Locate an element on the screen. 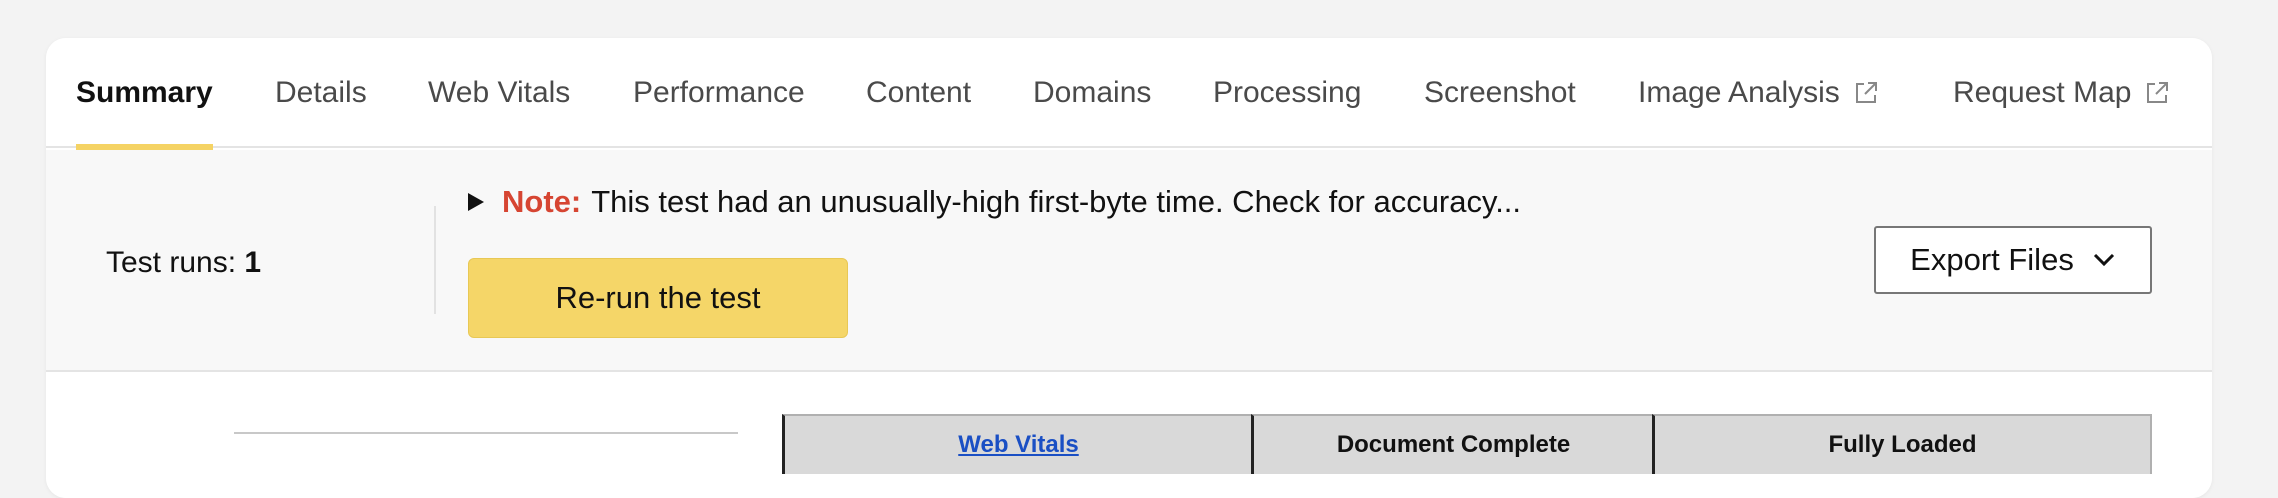 This screenshot has width=2278, height=498. test-runs-count: Test runs: 1 is located at coordinates (183, 263).